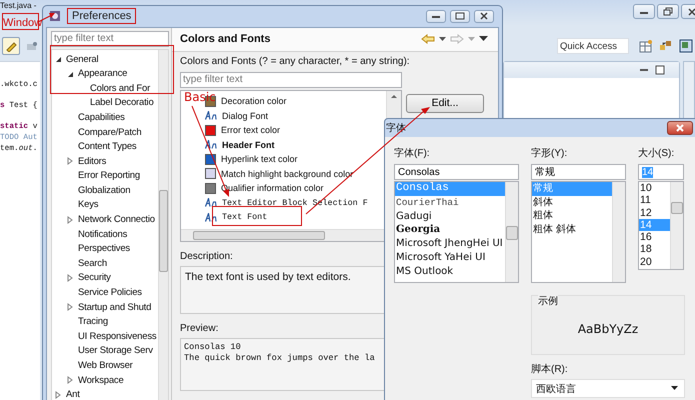 This screenshot has width=695, height=400. What do you see at coordinates (82, 59) in the screenshot?
I see `tree-item: General` at bounding box center [82, 59].